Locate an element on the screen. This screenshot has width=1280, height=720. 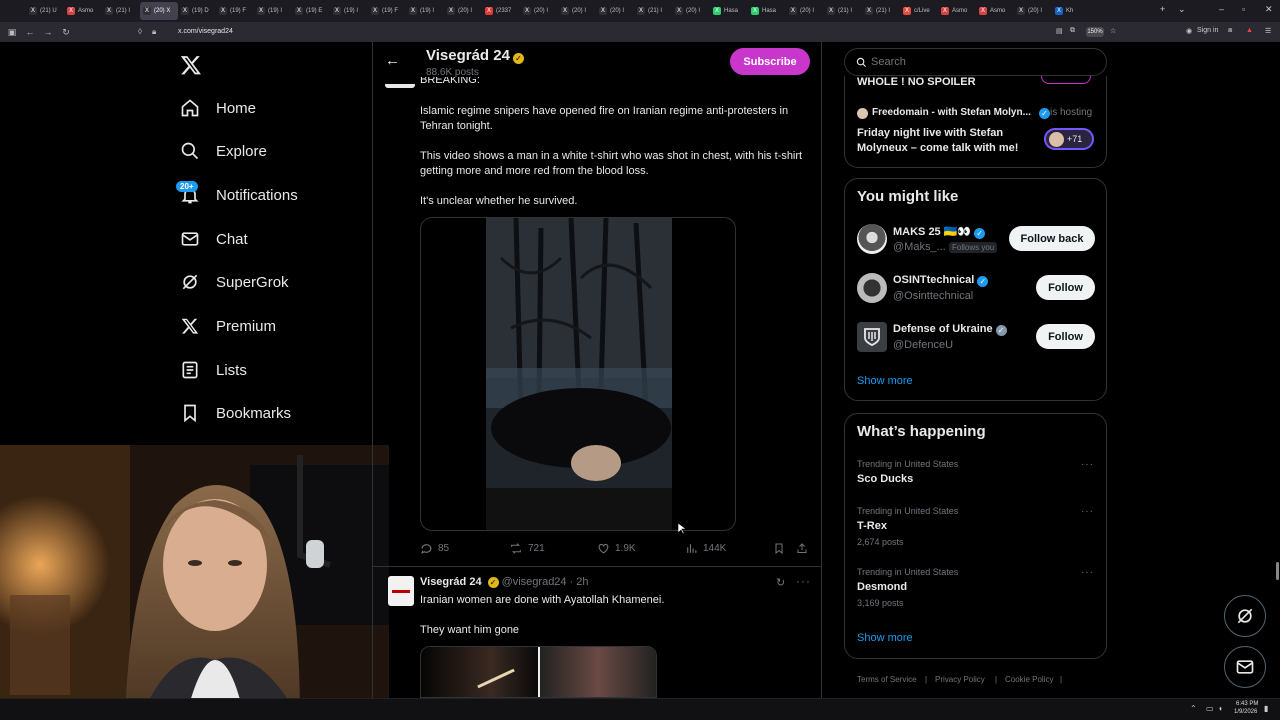
reload-icon: ↻ is located at coordinates (66, 32).